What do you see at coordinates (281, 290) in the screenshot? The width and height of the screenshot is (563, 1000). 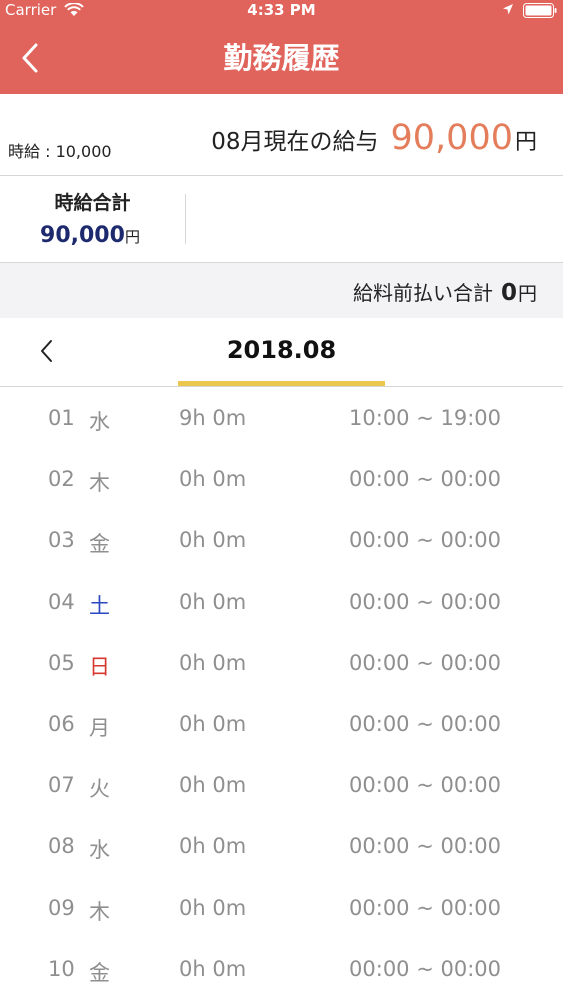 I see `advance-payment-row: 給料前払い合計 0 円` at bounding box center [281, 290].